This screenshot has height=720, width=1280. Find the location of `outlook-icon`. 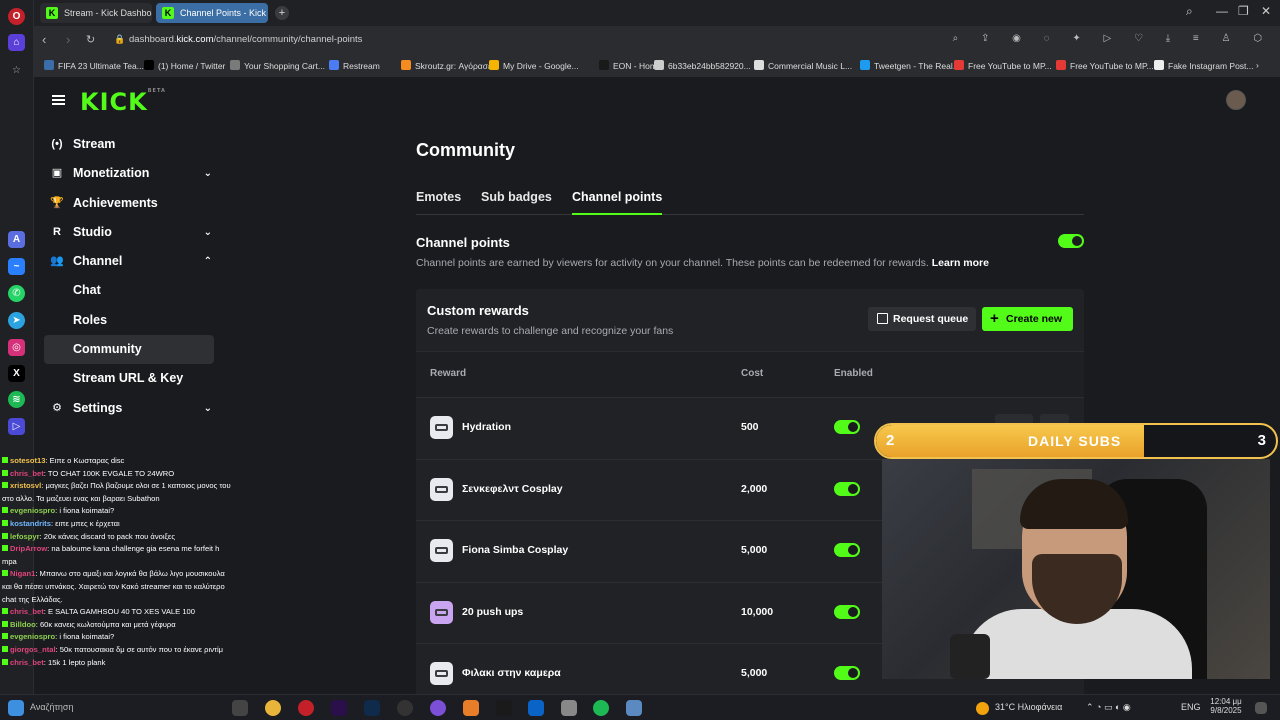

outlook-icon is located at coordinates (536, 708).